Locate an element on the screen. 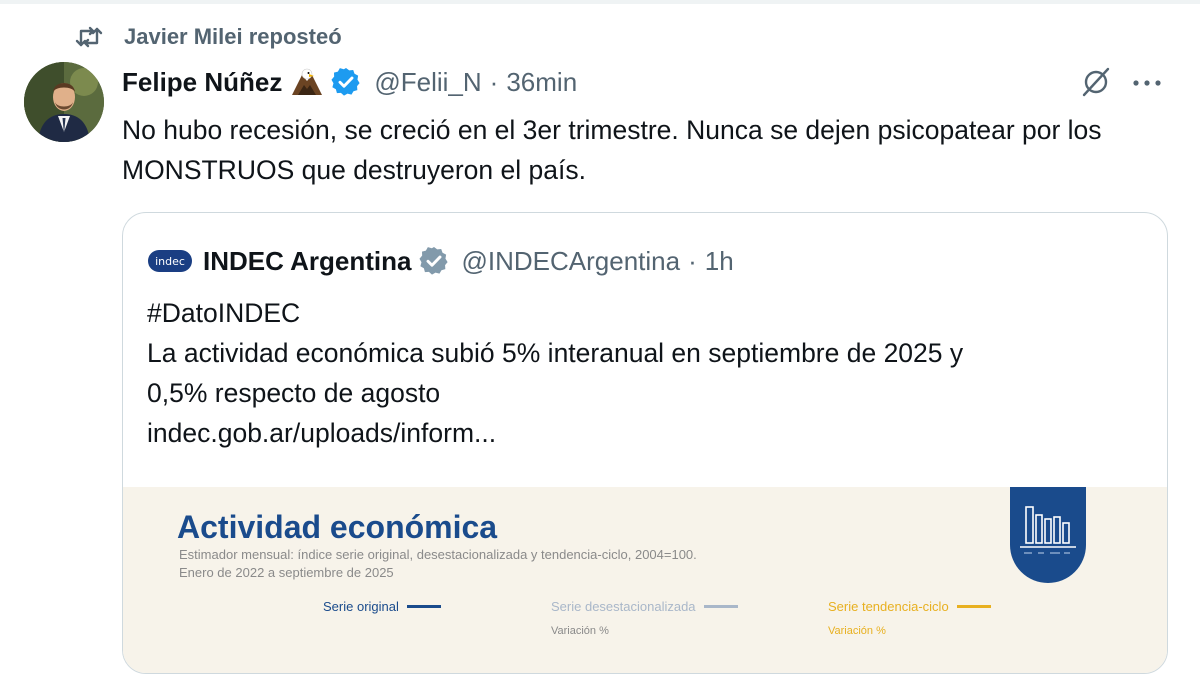 Image resolution: width=1200 pixels, height=674 pixels. quote-line: 0,5% respecto de agosto is located at coordinates (294, 393).